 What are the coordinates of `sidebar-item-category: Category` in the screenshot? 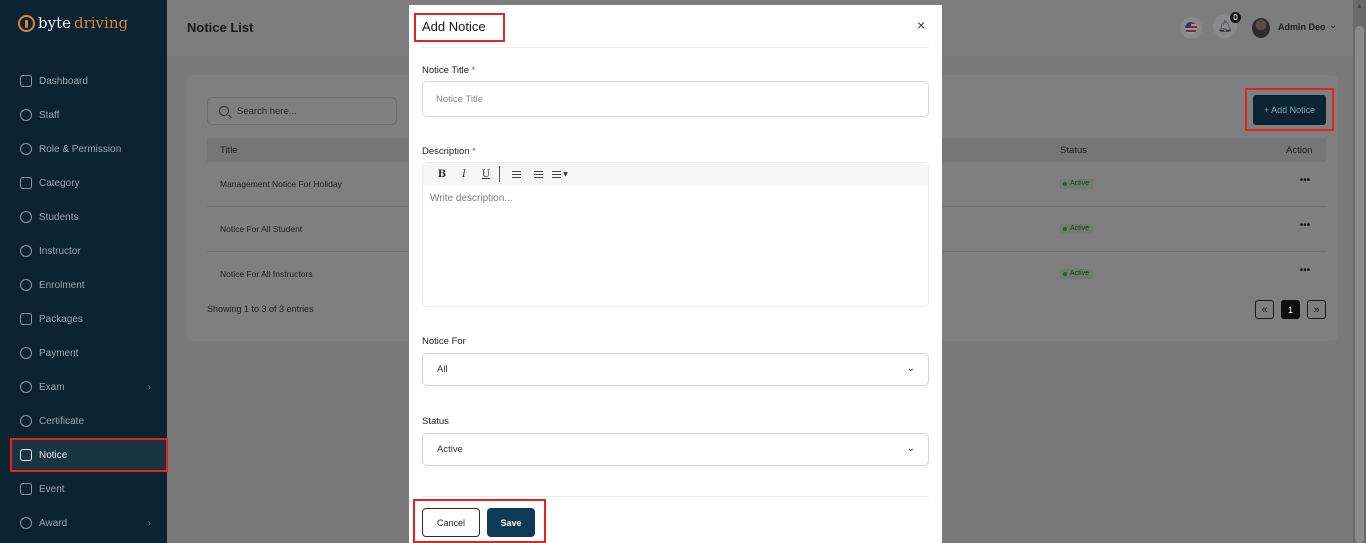 It's located at (88, 183).